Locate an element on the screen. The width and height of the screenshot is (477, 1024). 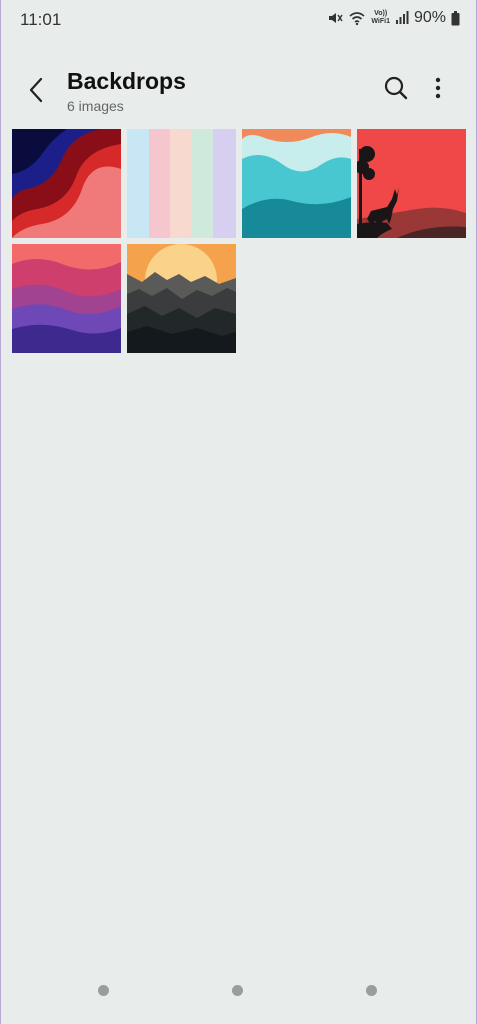
image-thumbnail-pastel-stripes is located at coordinates (181, 183).